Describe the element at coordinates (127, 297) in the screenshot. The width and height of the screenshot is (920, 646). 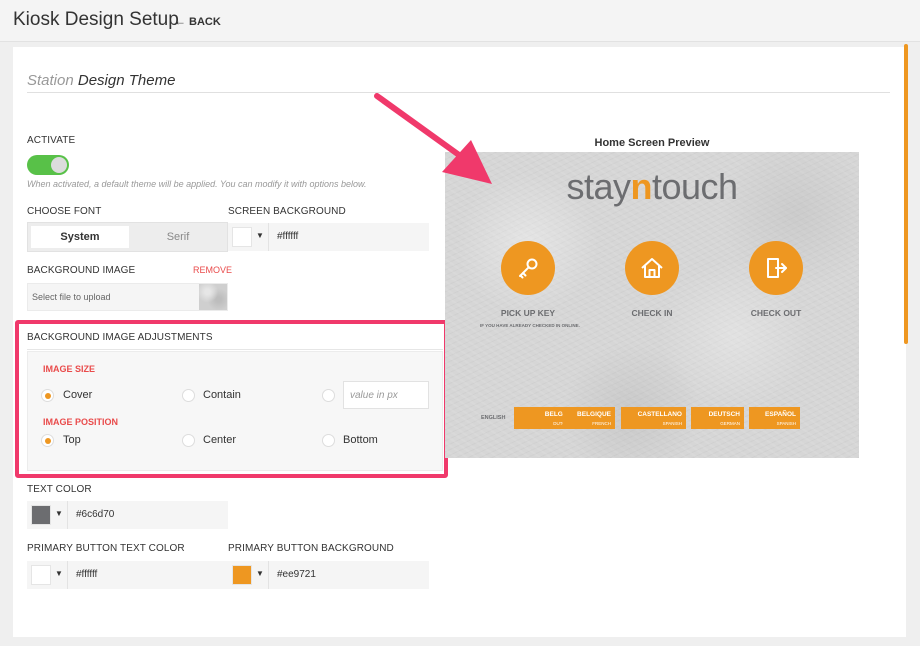
I see `file-upload-input: Select file to upload` at that location.